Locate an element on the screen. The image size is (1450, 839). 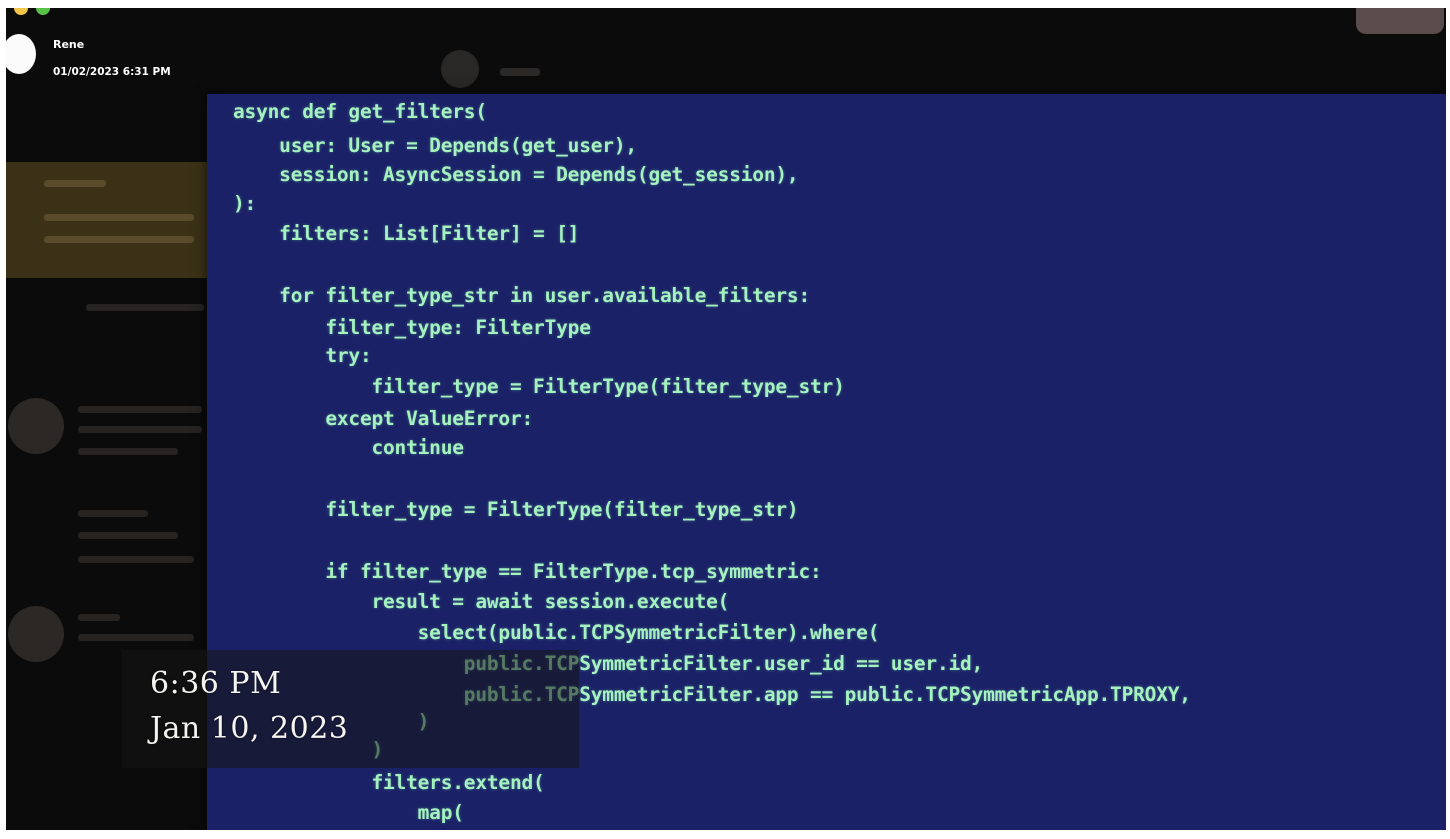
code-line: filters.extend( is located at coordinates (389, 782).